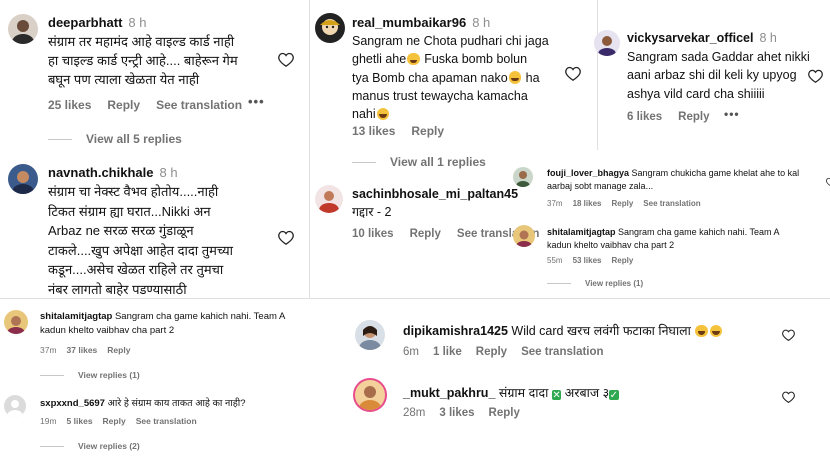 The image size is (830, 466). Describe the element at coordinates (373, 234) in the screenshot. I see `likes-count: 10 likes` at that location.